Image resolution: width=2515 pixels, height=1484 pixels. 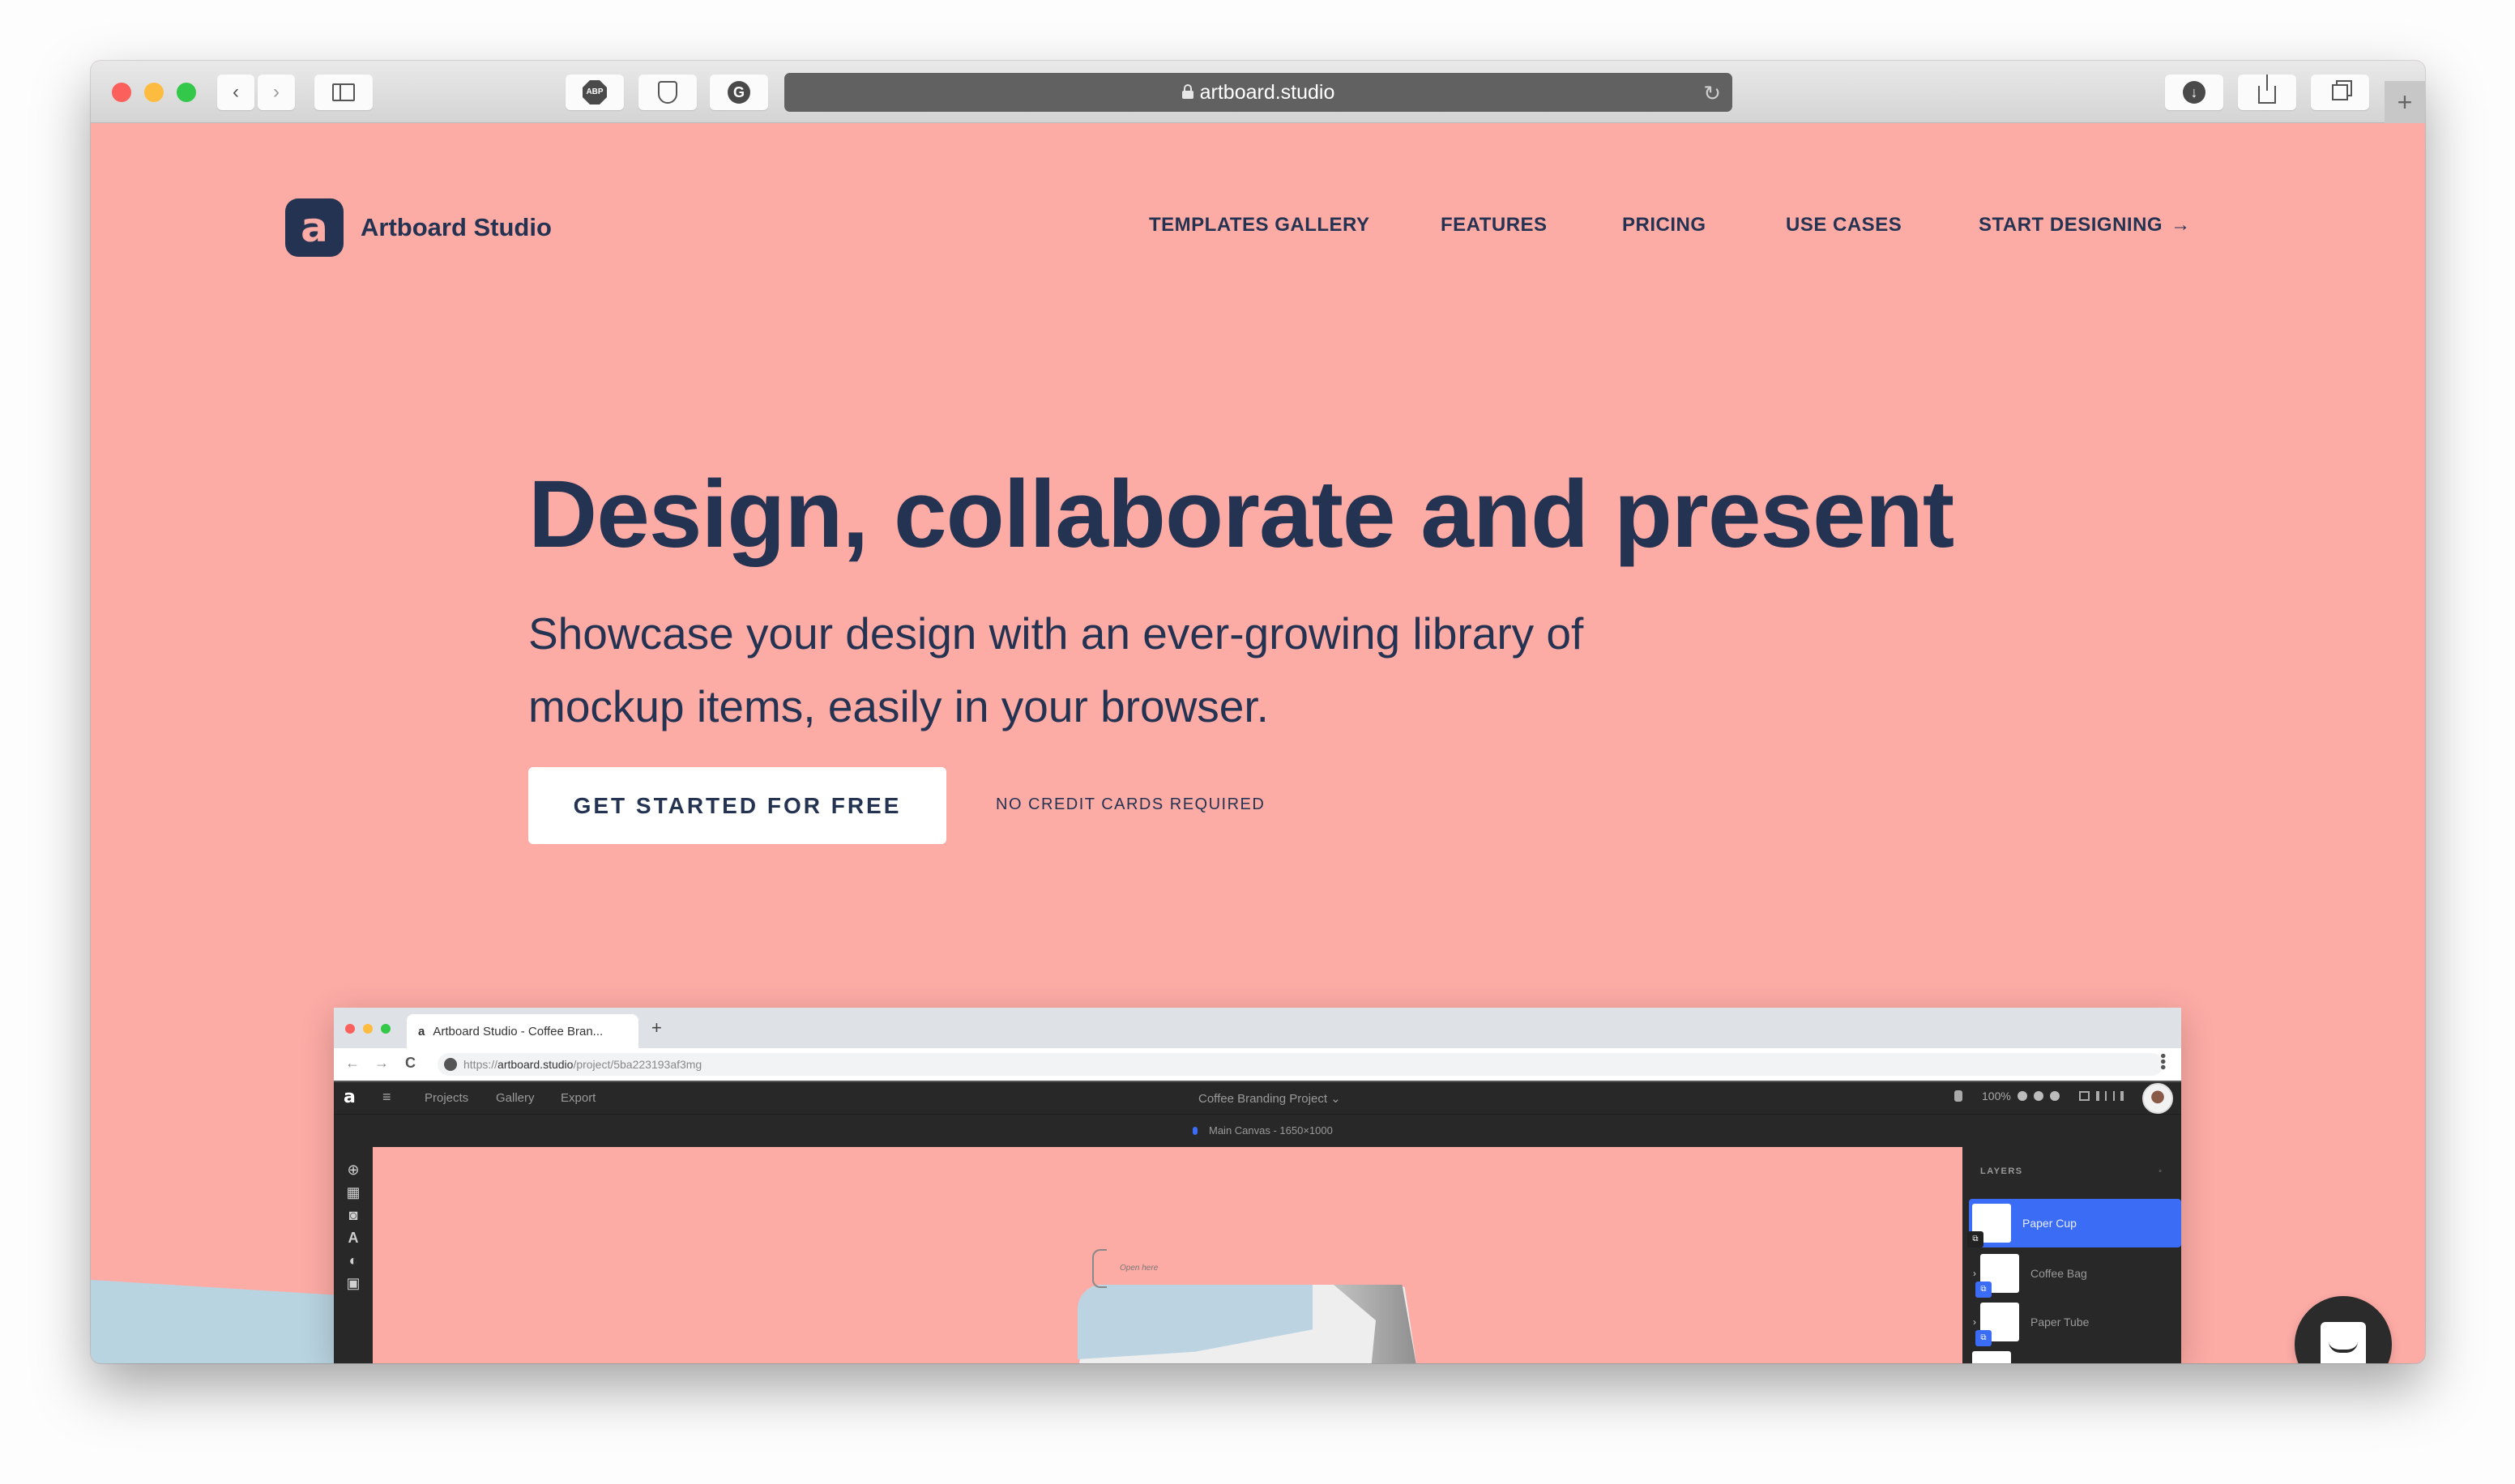 What do you see at coordinates (637, 1064) in the screenshot?
I see `mockup-url-path: /project/5ba223193af3mg` at bounding box center [637, 1064].